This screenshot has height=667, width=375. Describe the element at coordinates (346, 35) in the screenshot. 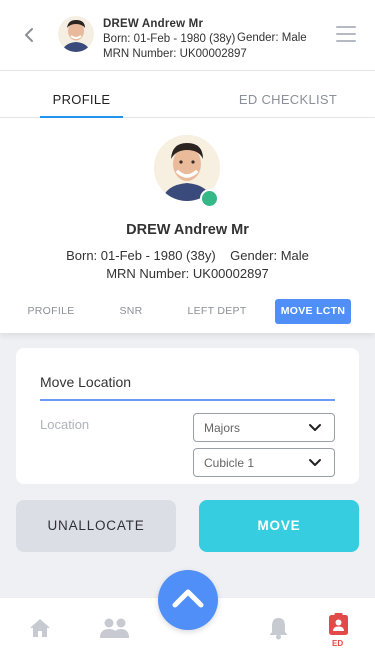

I see `hamburger-menu-icon` at that location.